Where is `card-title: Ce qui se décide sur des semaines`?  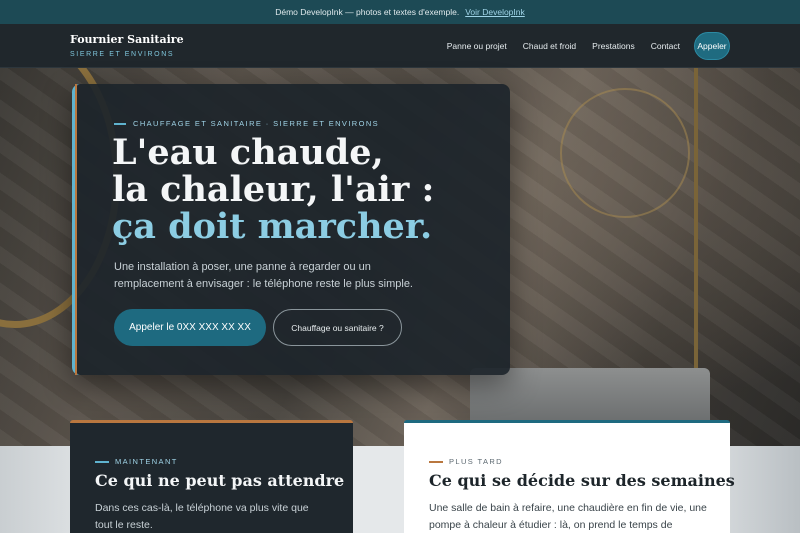
card-title: Ce qui se décide sur des semaines is located at coordinates (582, 480).